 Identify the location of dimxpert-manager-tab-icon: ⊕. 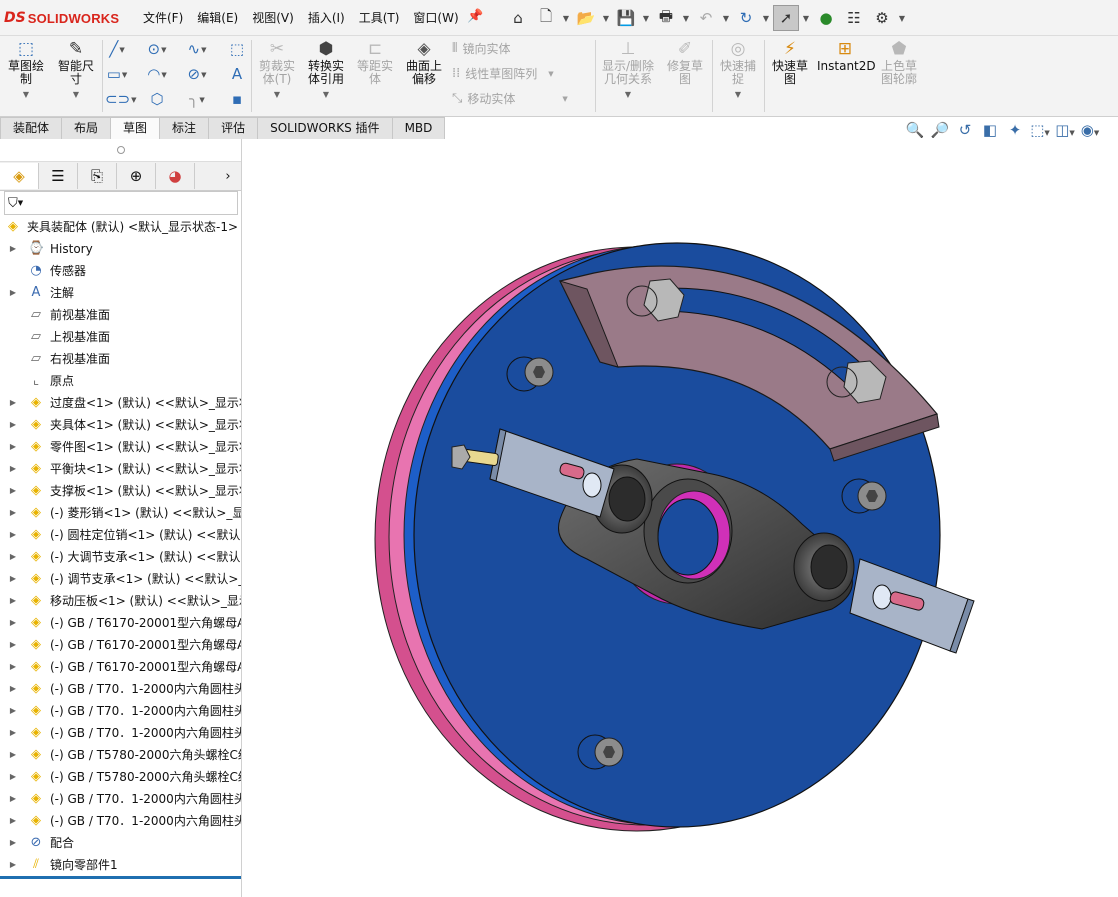
(136, 176).